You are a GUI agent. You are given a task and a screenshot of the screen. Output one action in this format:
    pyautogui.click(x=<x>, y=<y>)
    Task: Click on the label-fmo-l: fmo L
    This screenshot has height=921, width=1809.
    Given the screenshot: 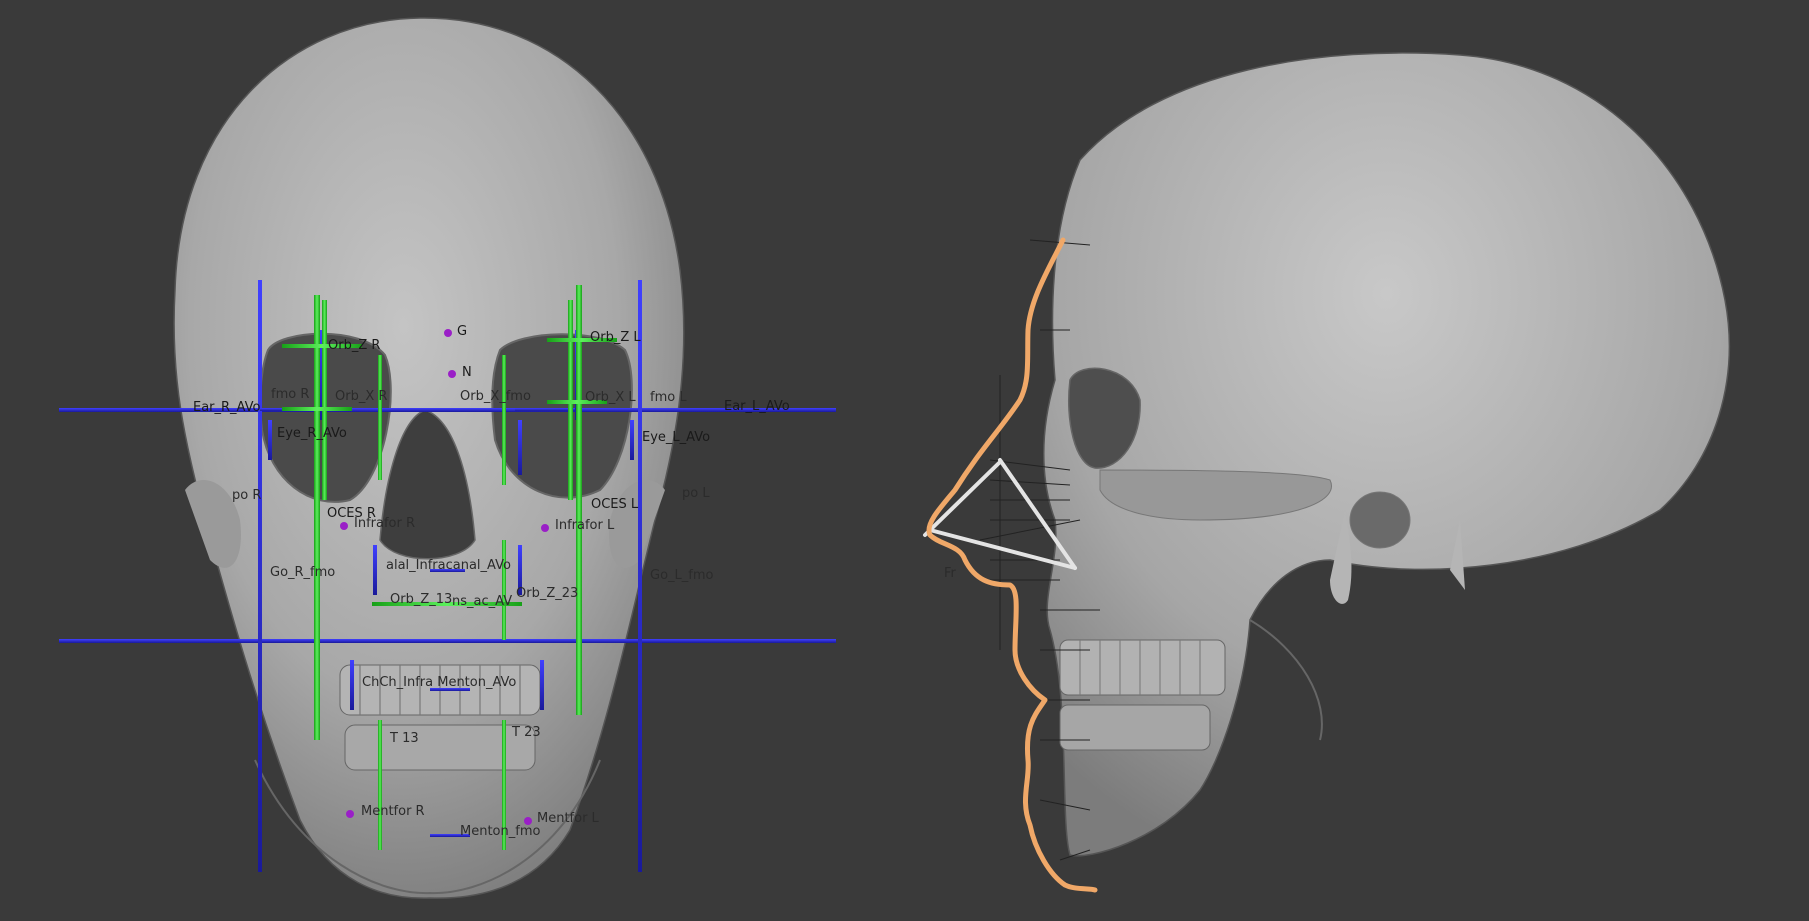 What is the action you would take?
    pyautogui.click(x=668, y=397)
    